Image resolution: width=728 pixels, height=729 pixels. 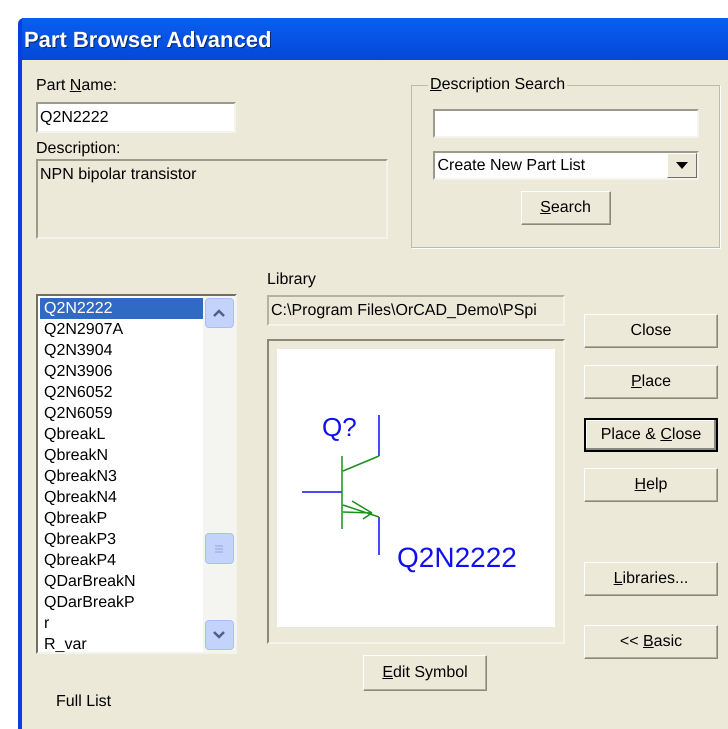 I want to click on scroll-up-icon, so click(x=219, y=313).